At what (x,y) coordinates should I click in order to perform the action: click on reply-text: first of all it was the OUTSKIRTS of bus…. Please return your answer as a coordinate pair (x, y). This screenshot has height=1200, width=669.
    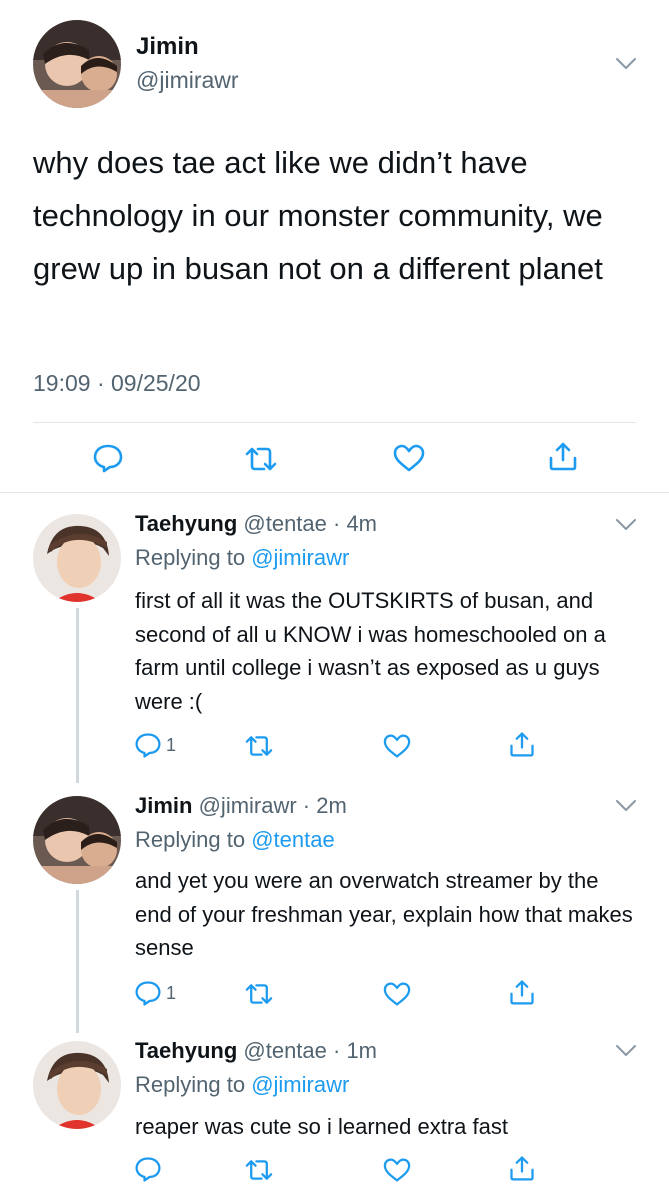
    Looking at the image, I should click on (370, 651).